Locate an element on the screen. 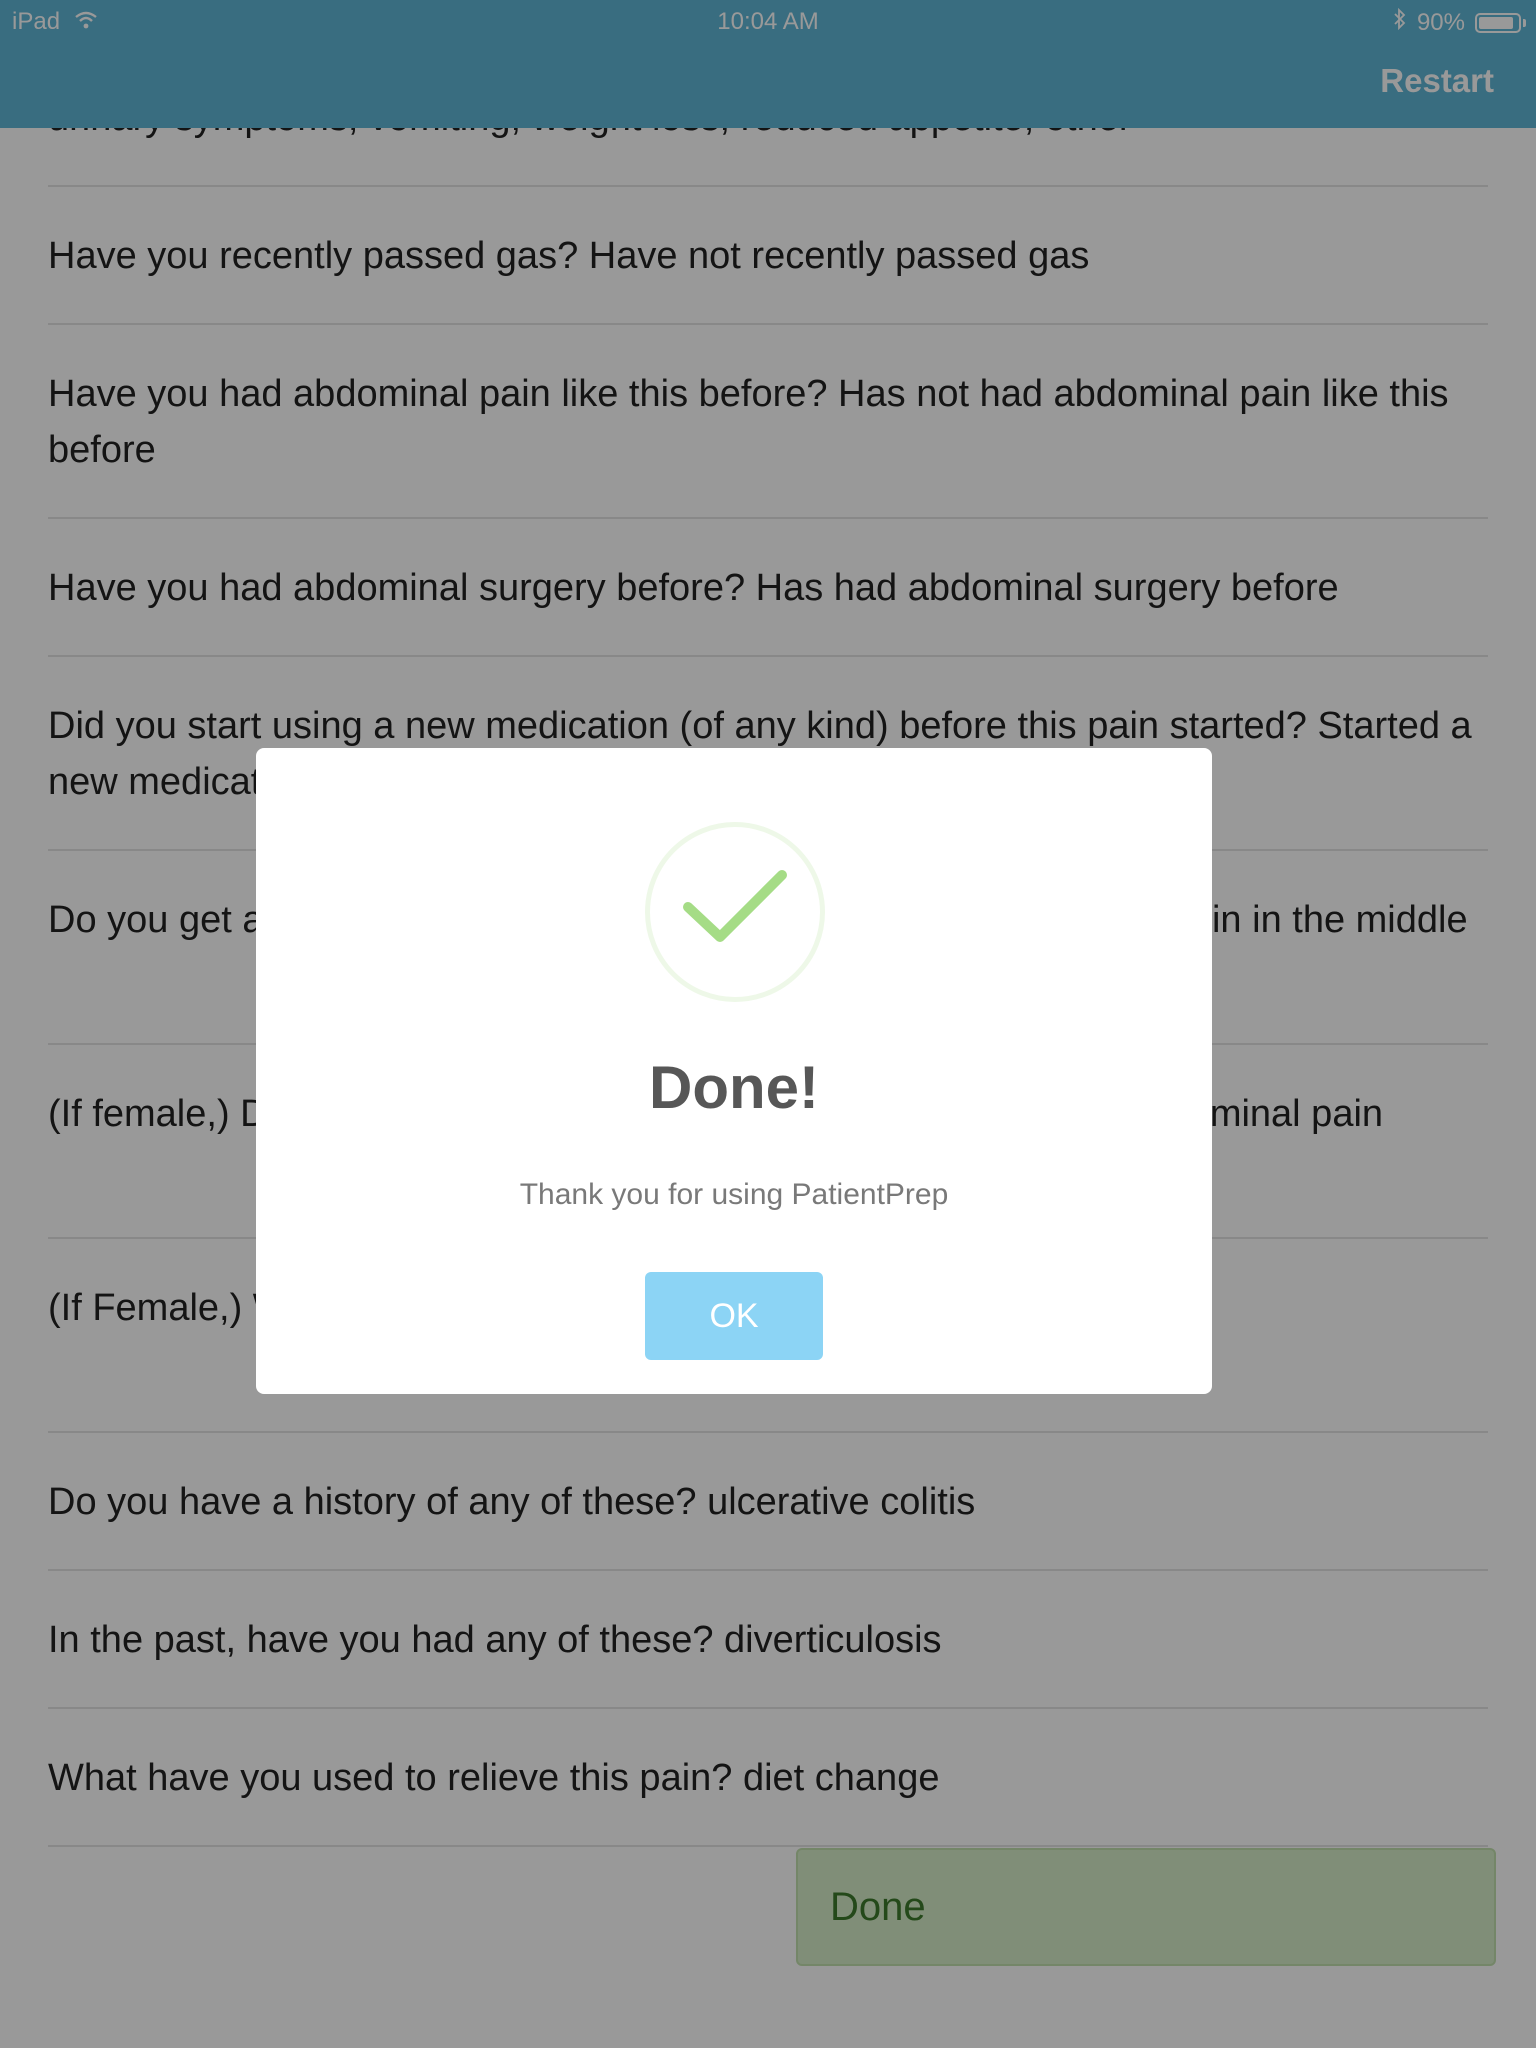  dialog-message: Thank you for using PatientPrep is located at coordinates (734, 1194).